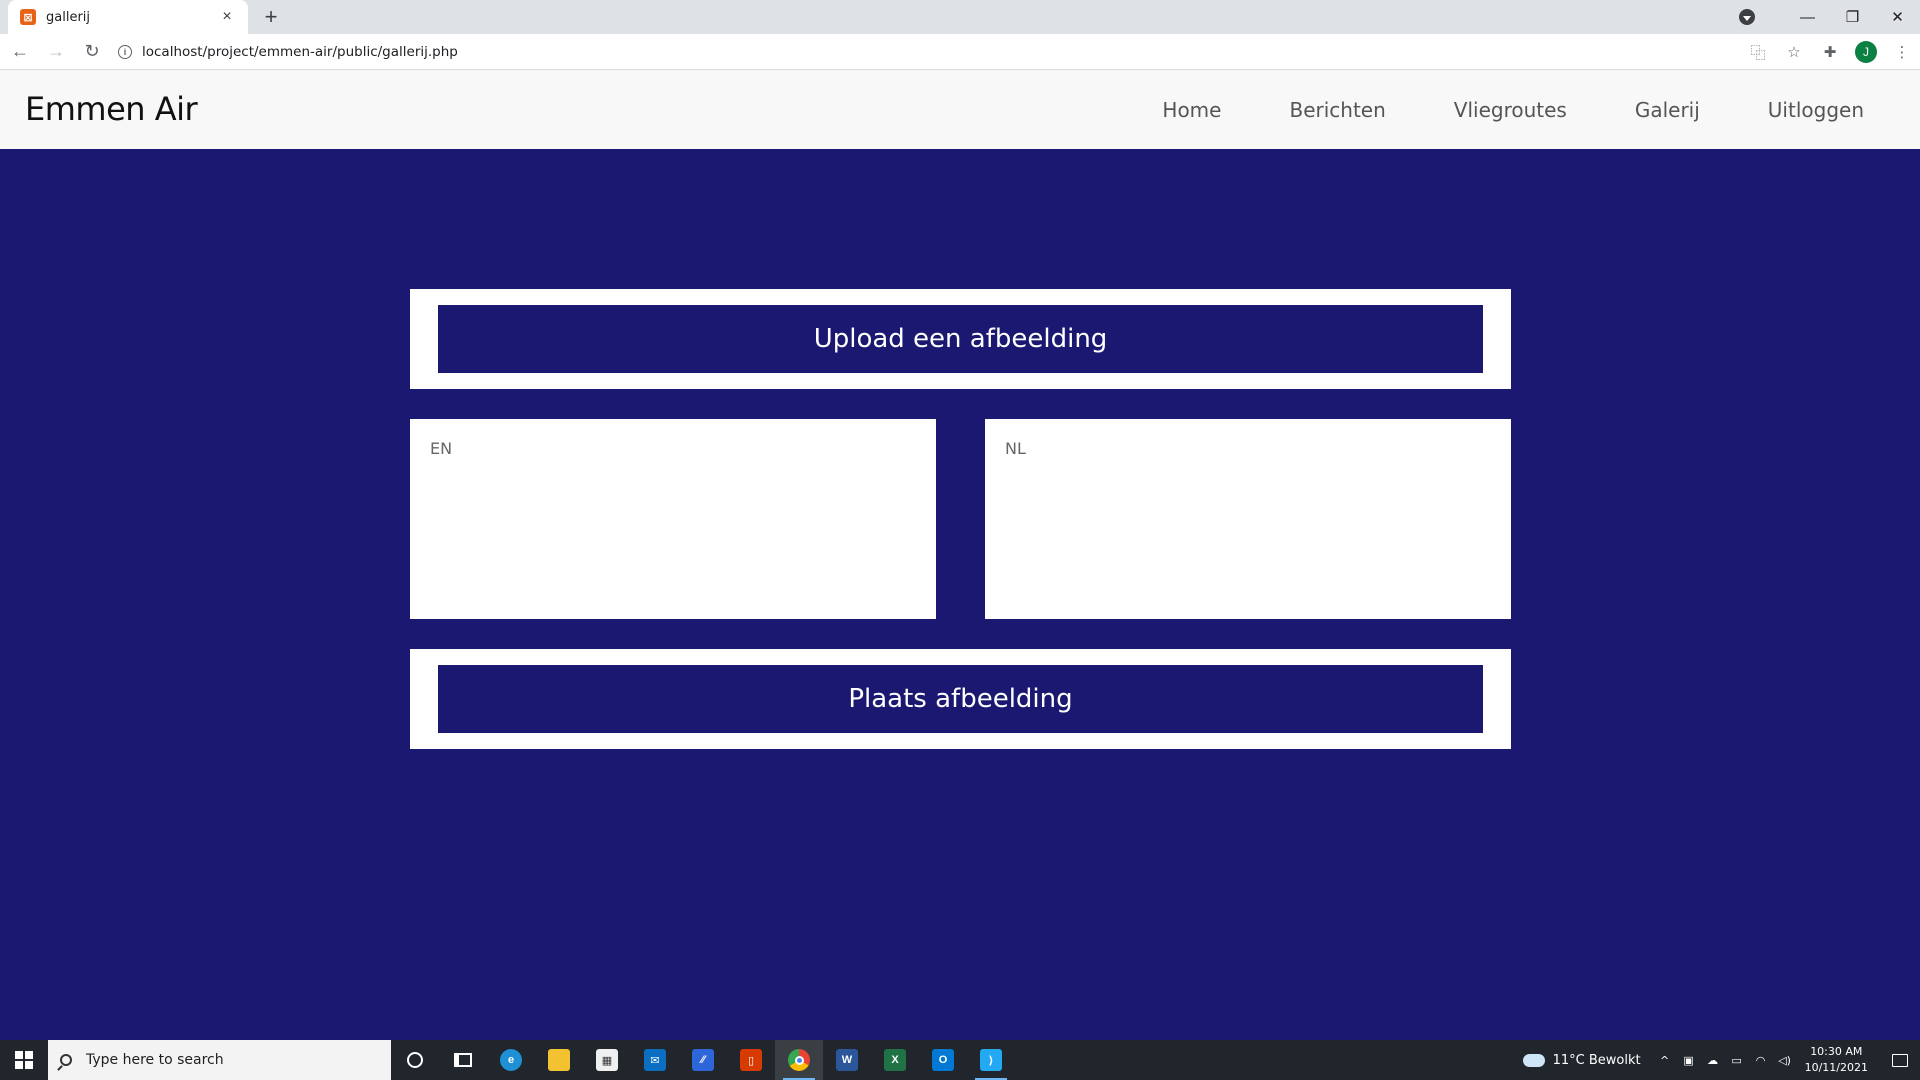 This screenshot has width=1920, height=1080. I want to click on weather-text: 11°C Bewolkt, so click(1597, 1060).